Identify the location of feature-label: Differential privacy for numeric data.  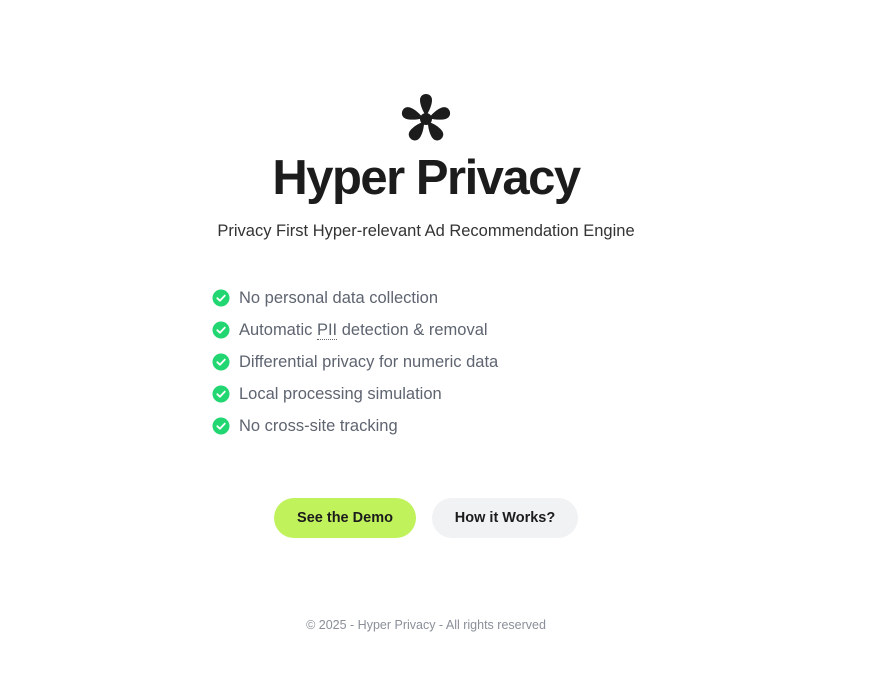
(369, 361).